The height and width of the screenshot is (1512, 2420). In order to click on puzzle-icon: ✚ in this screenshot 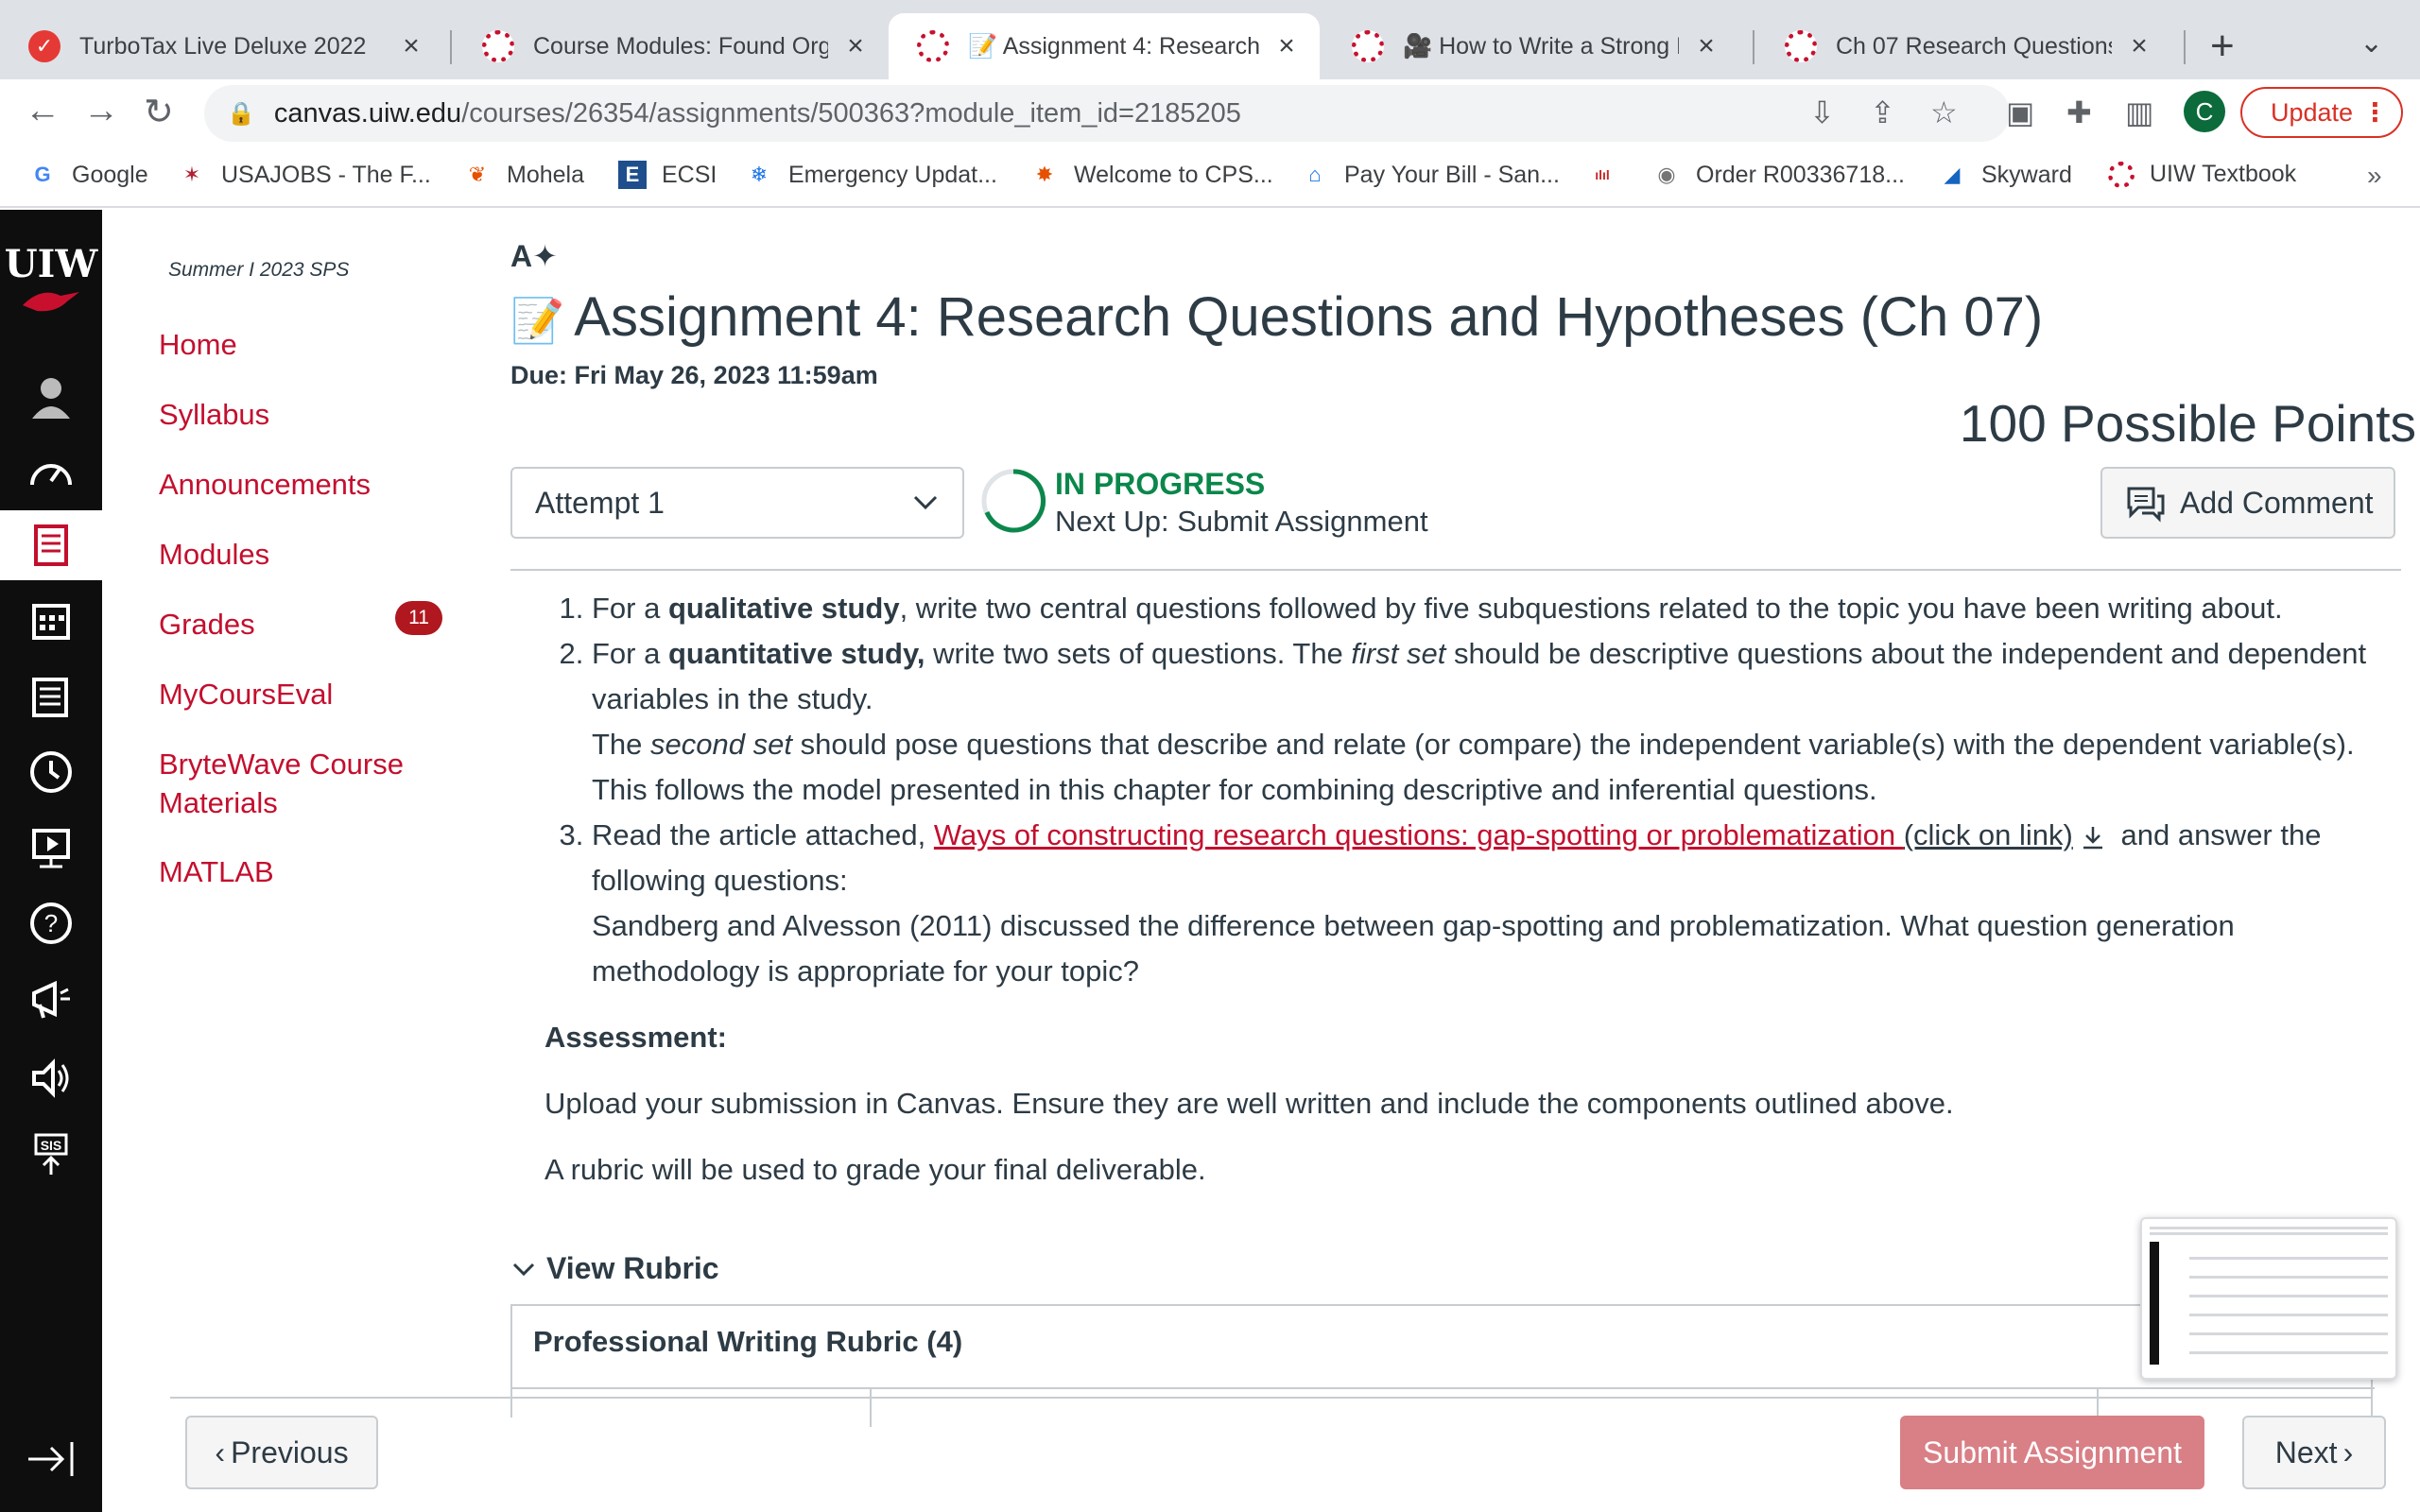, I will do `click(2079, 112)`.